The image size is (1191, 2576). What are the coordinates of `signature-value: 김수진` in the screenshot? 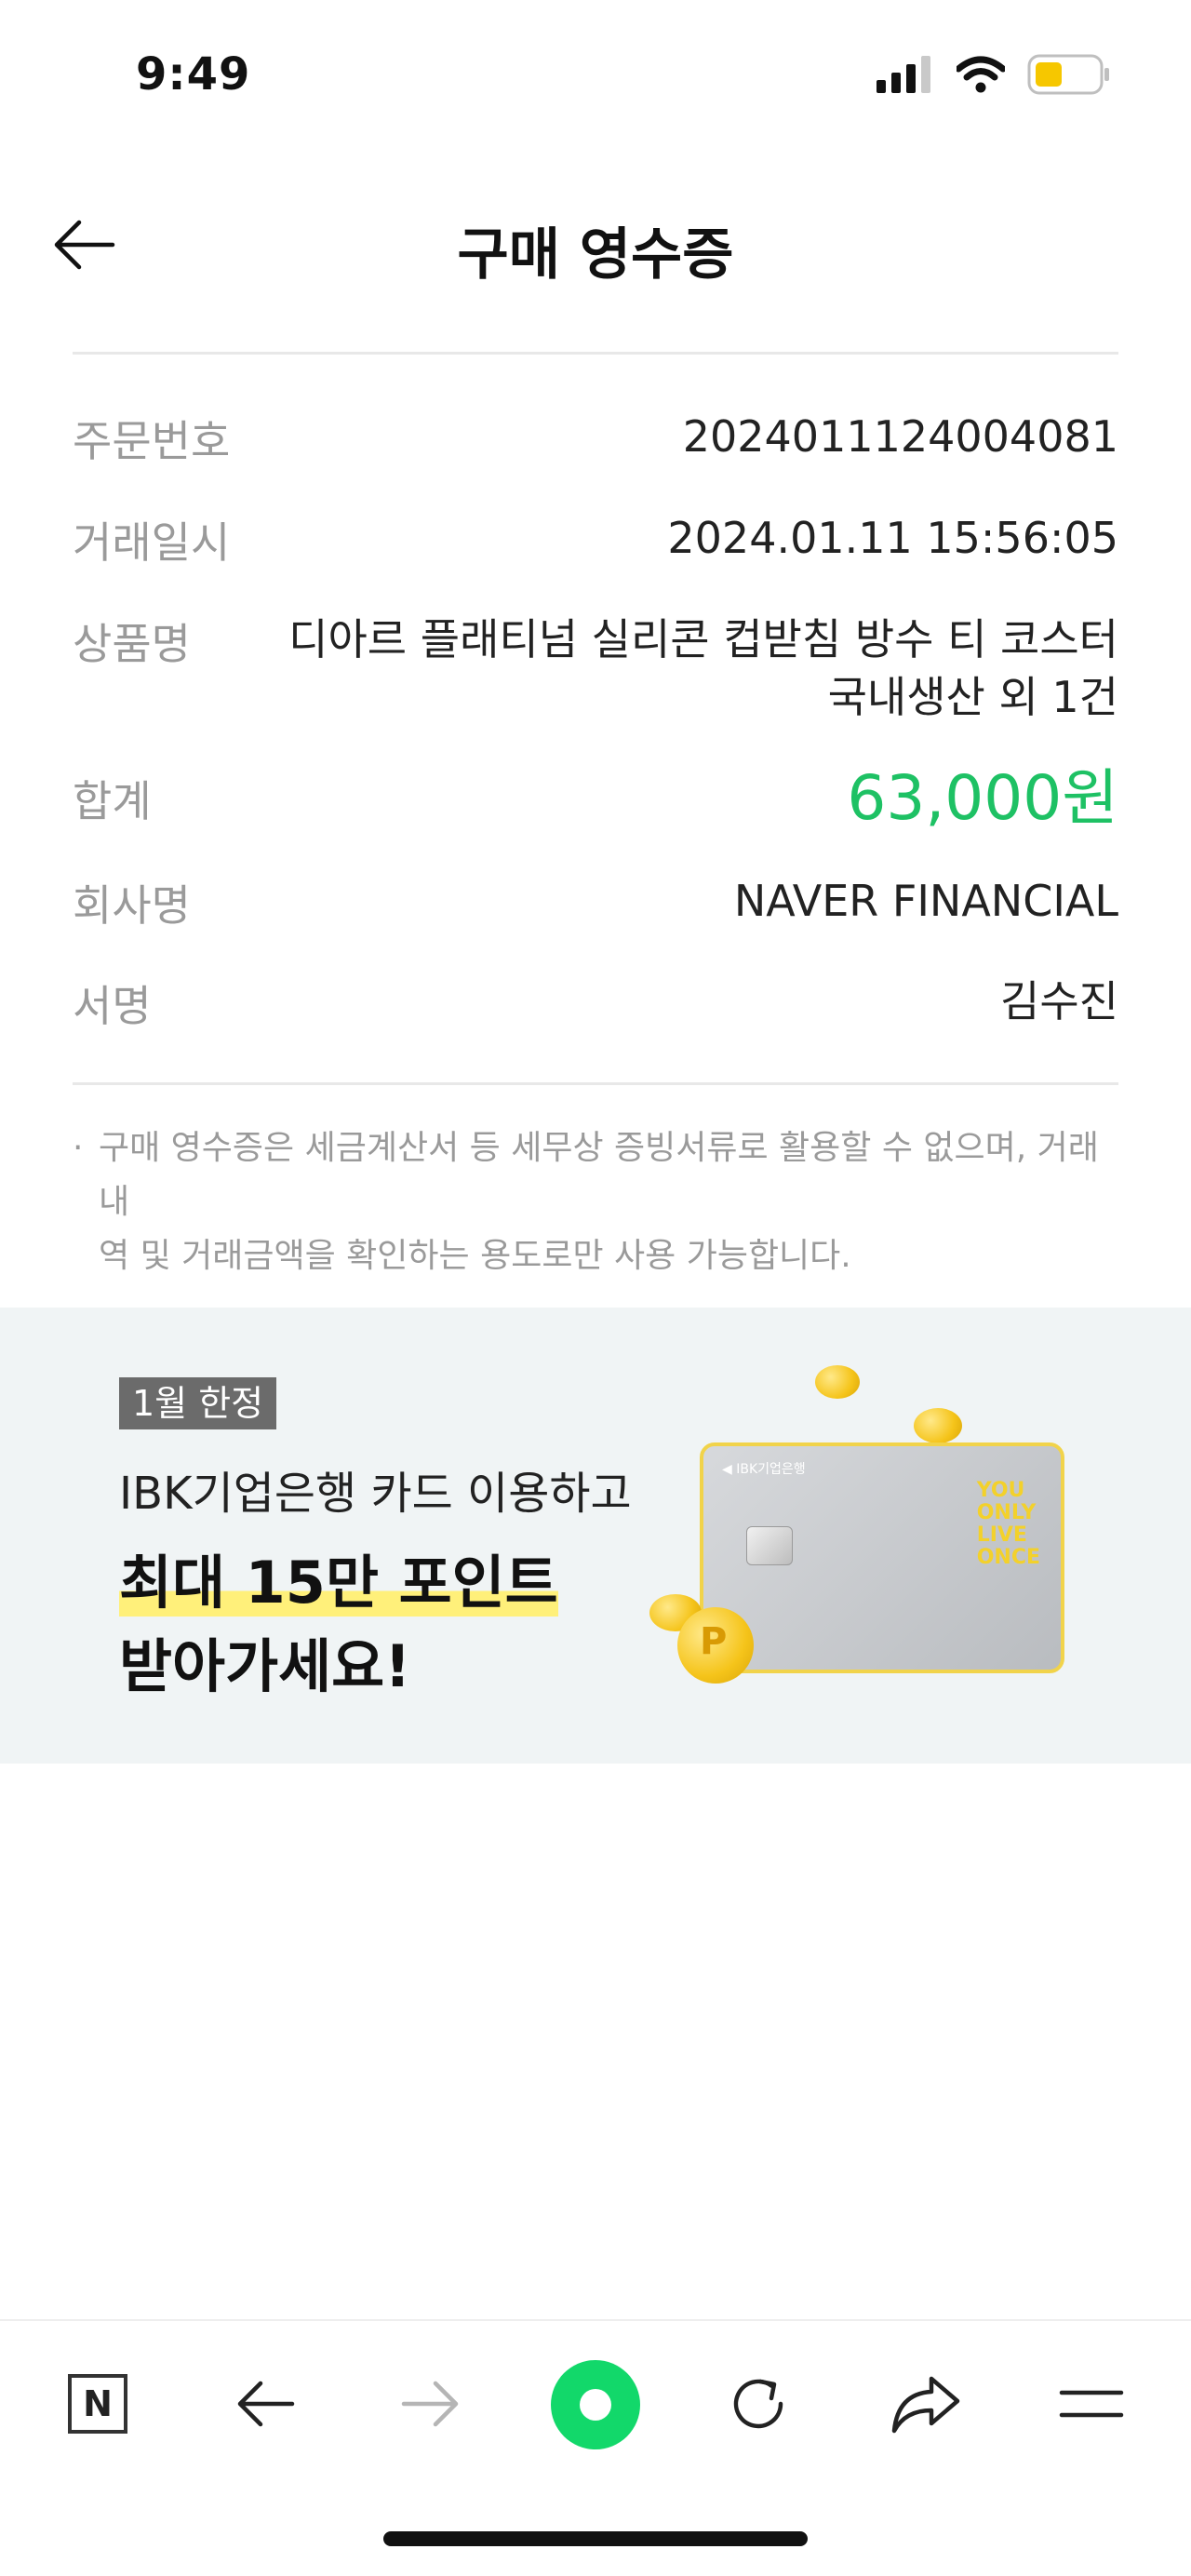 It's located at (1059, 1001).